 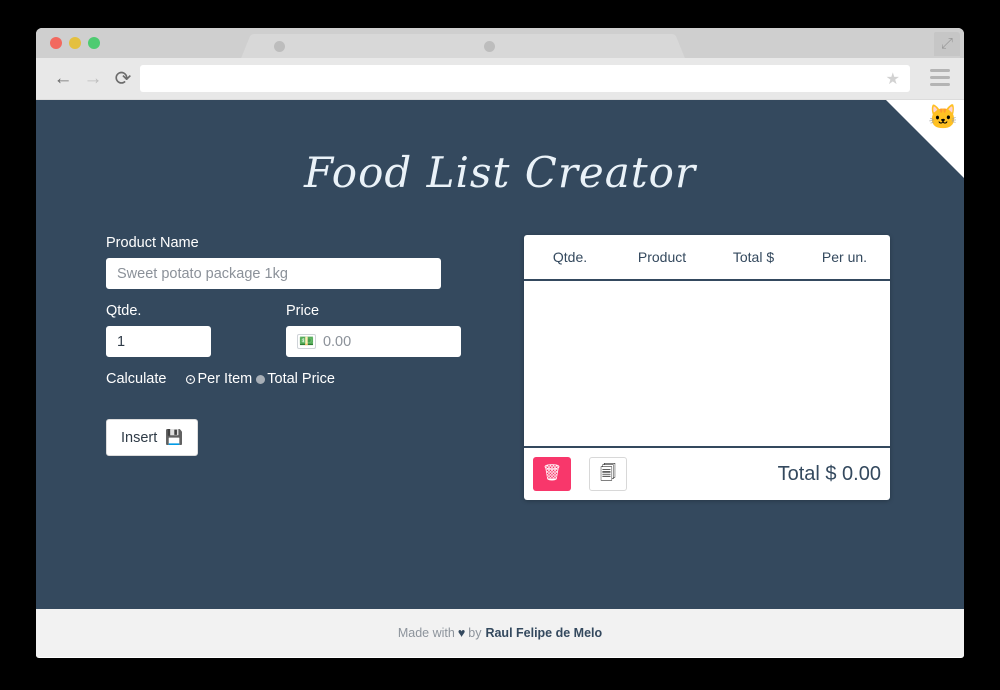 I want to click on browser-toolbar: ← → ⟳ ★, so click(x=500, y=79).